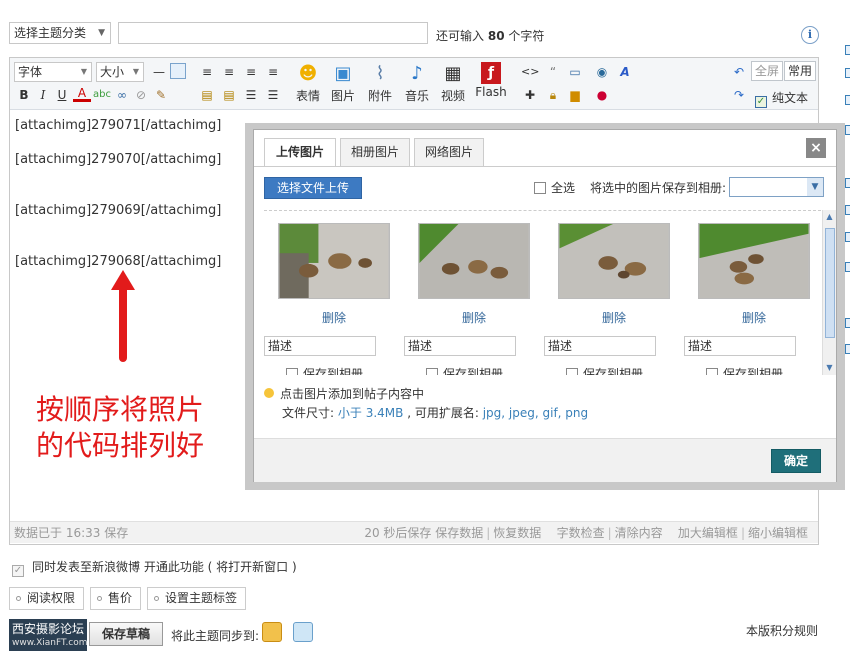 This screenshot has width=850, height=654. What do you see at coordinates (553, 72) in the screenshot?
I see `quote-icon: “` at bounding box center [553, 72].